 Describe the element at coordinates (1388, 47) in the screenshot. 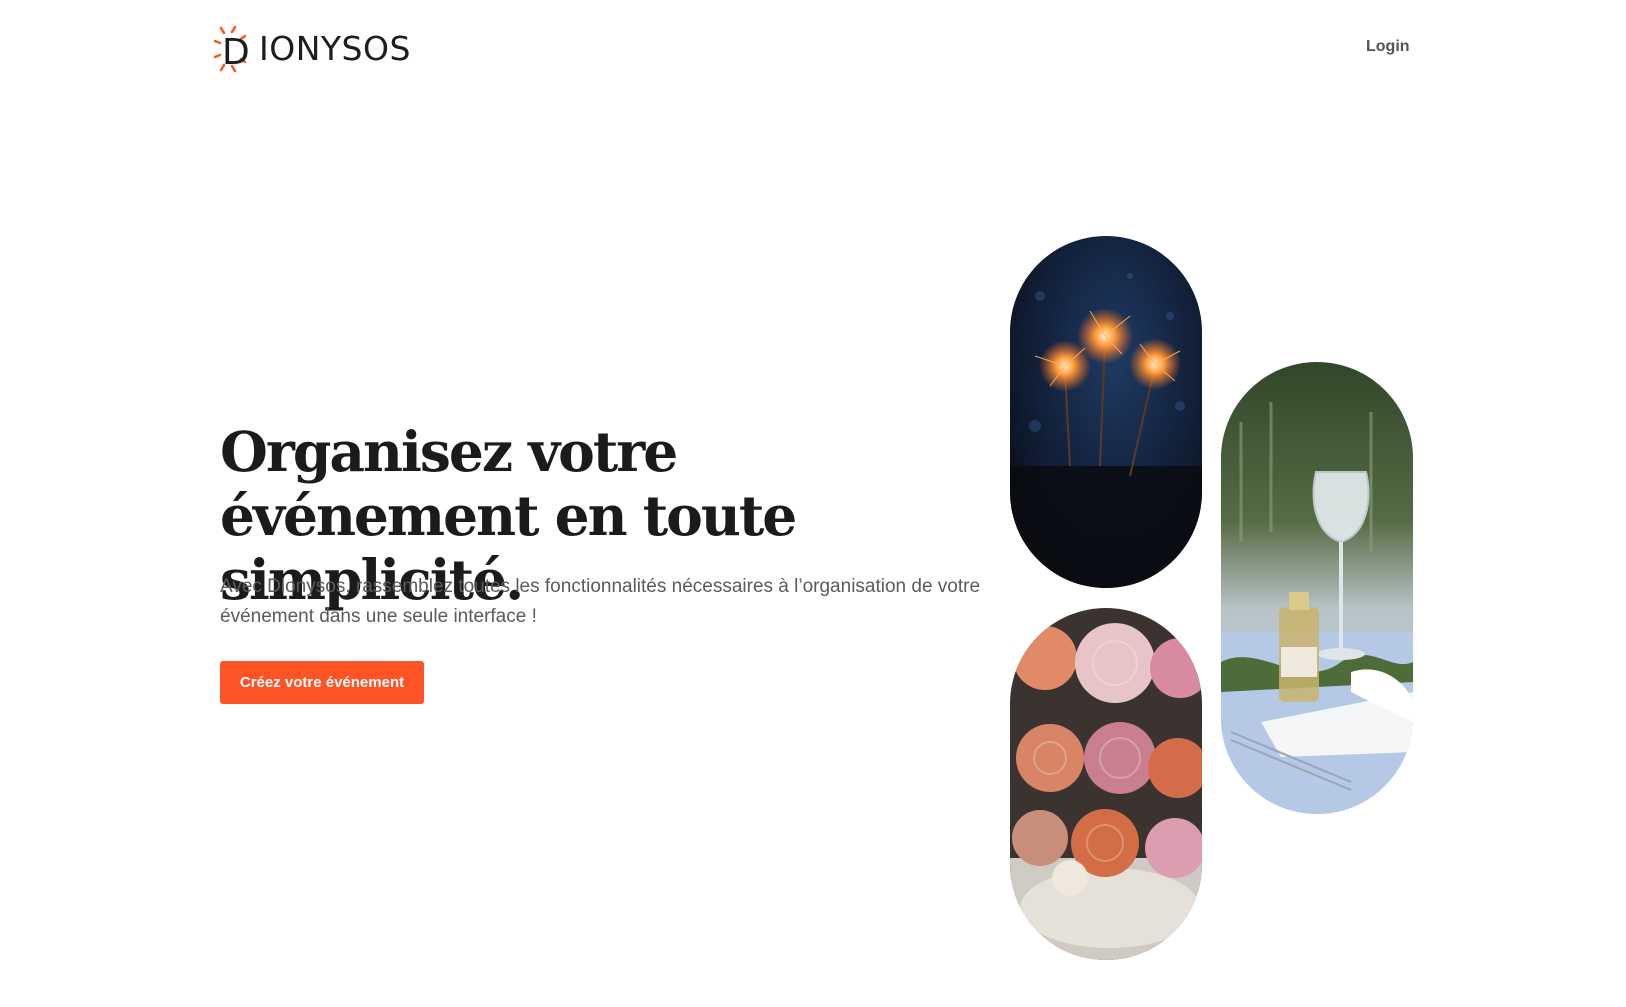

I see `login-link: Login` at that location.